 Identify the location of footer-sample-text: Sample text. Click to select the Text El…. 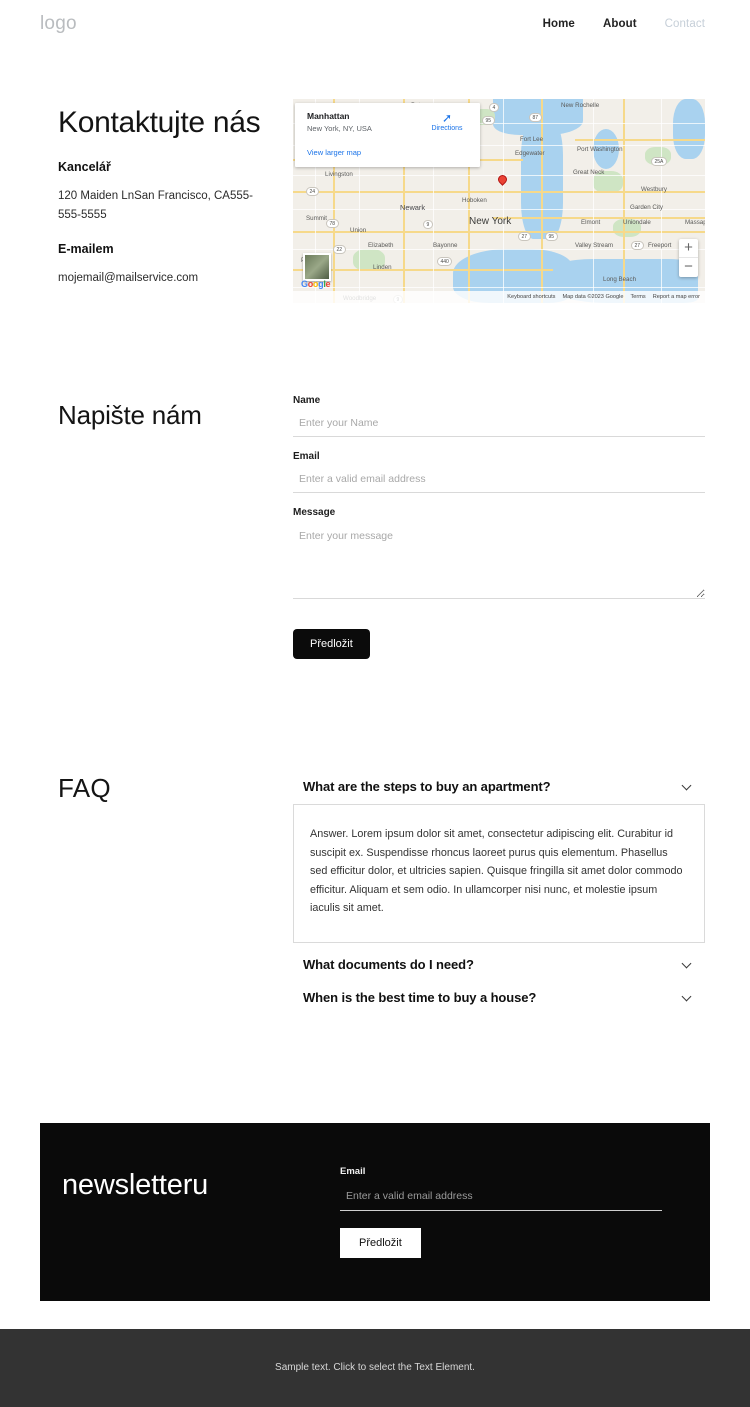
(375, 1367).